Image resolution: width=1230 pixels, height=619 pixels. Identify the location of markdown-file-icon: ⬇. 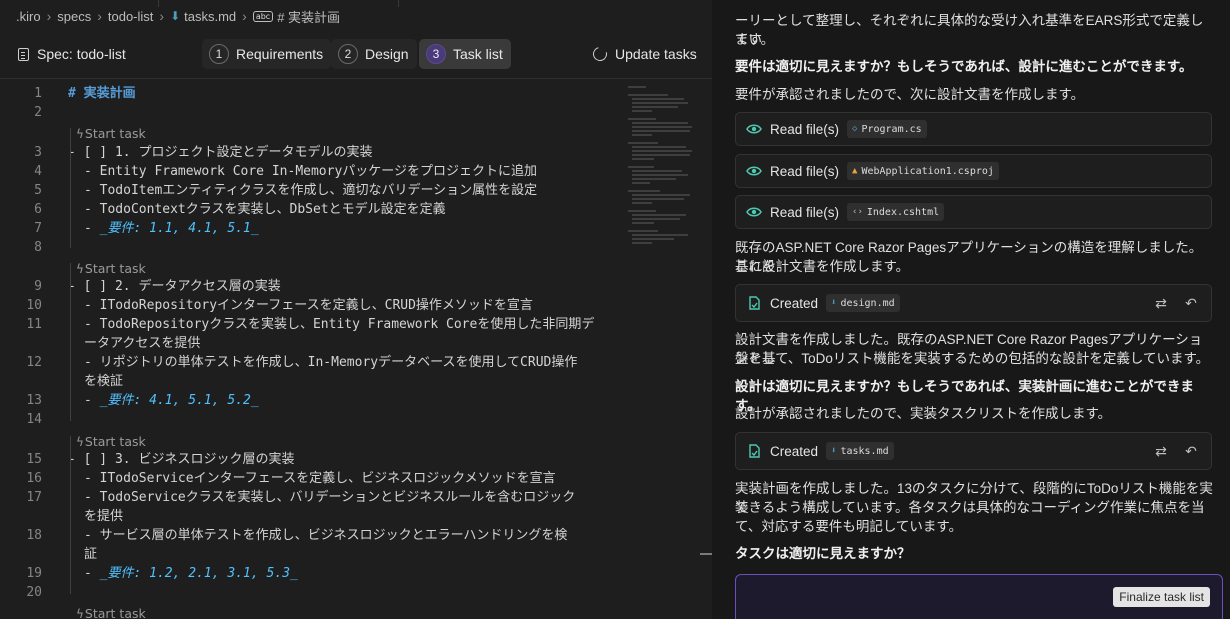
(175, 16).